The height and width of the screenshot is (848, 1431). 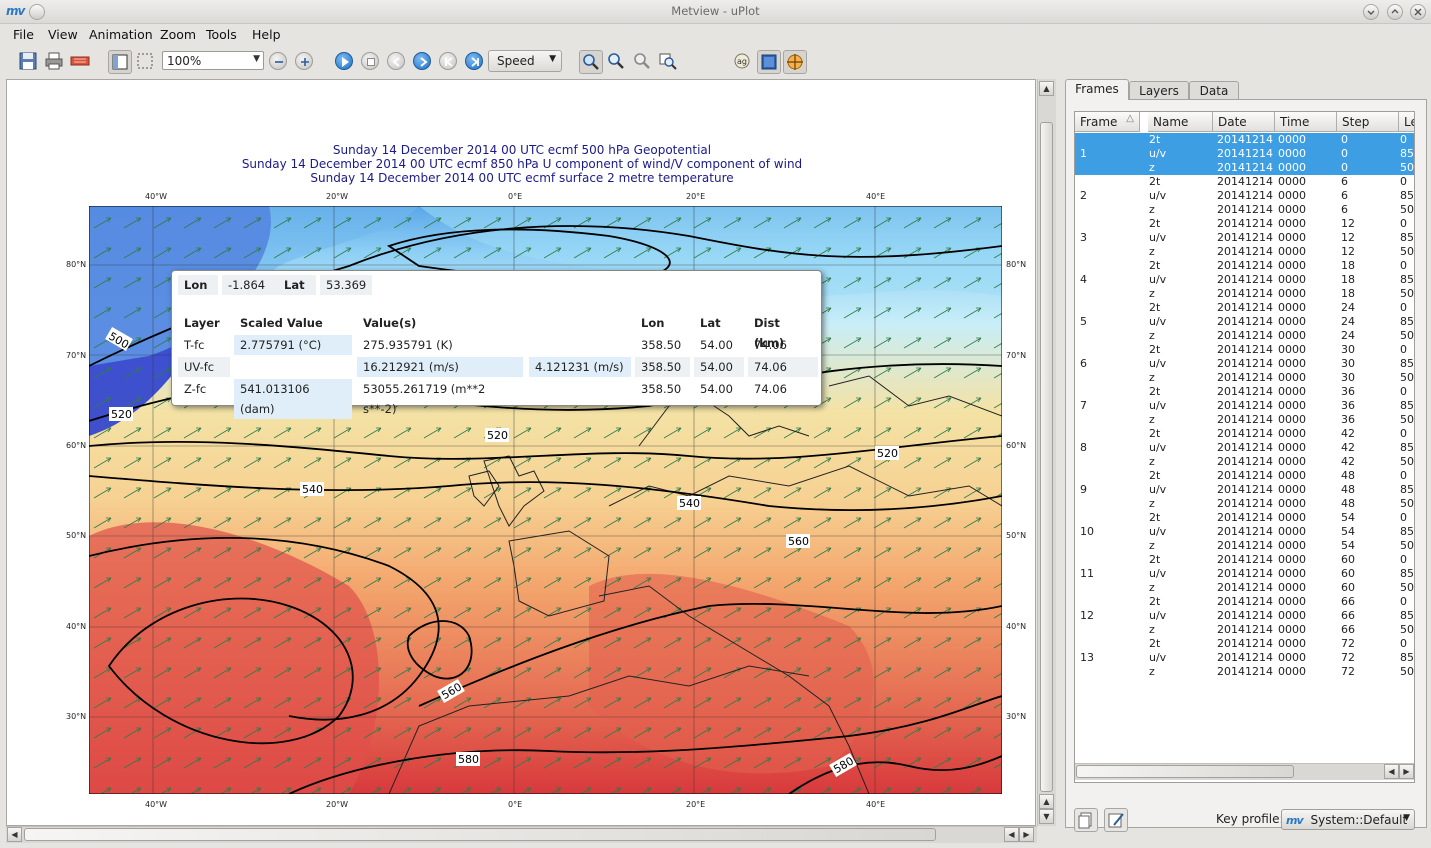 I want to click on table-row: 1 u/v 20141214 0000 0 85, so click(x=1244, y=154).